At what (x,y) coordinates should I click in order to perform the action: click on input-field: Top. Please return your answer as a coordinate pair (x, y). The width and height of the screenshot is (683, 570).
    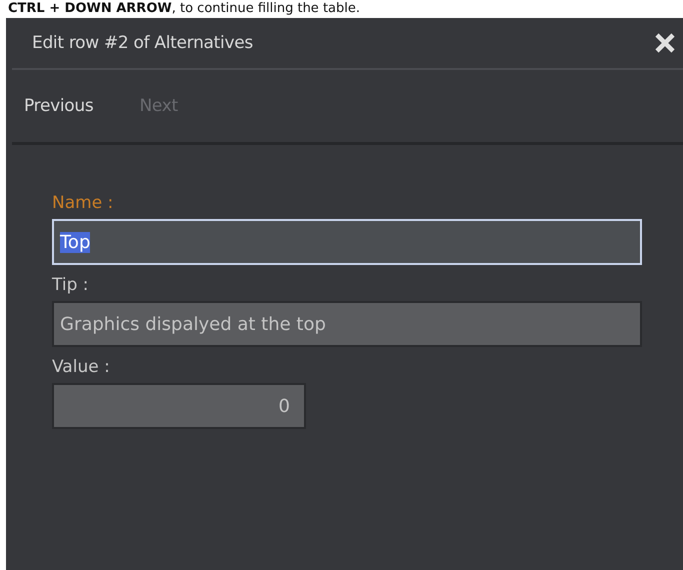
    Looking at the image, I should click on (347, 242).